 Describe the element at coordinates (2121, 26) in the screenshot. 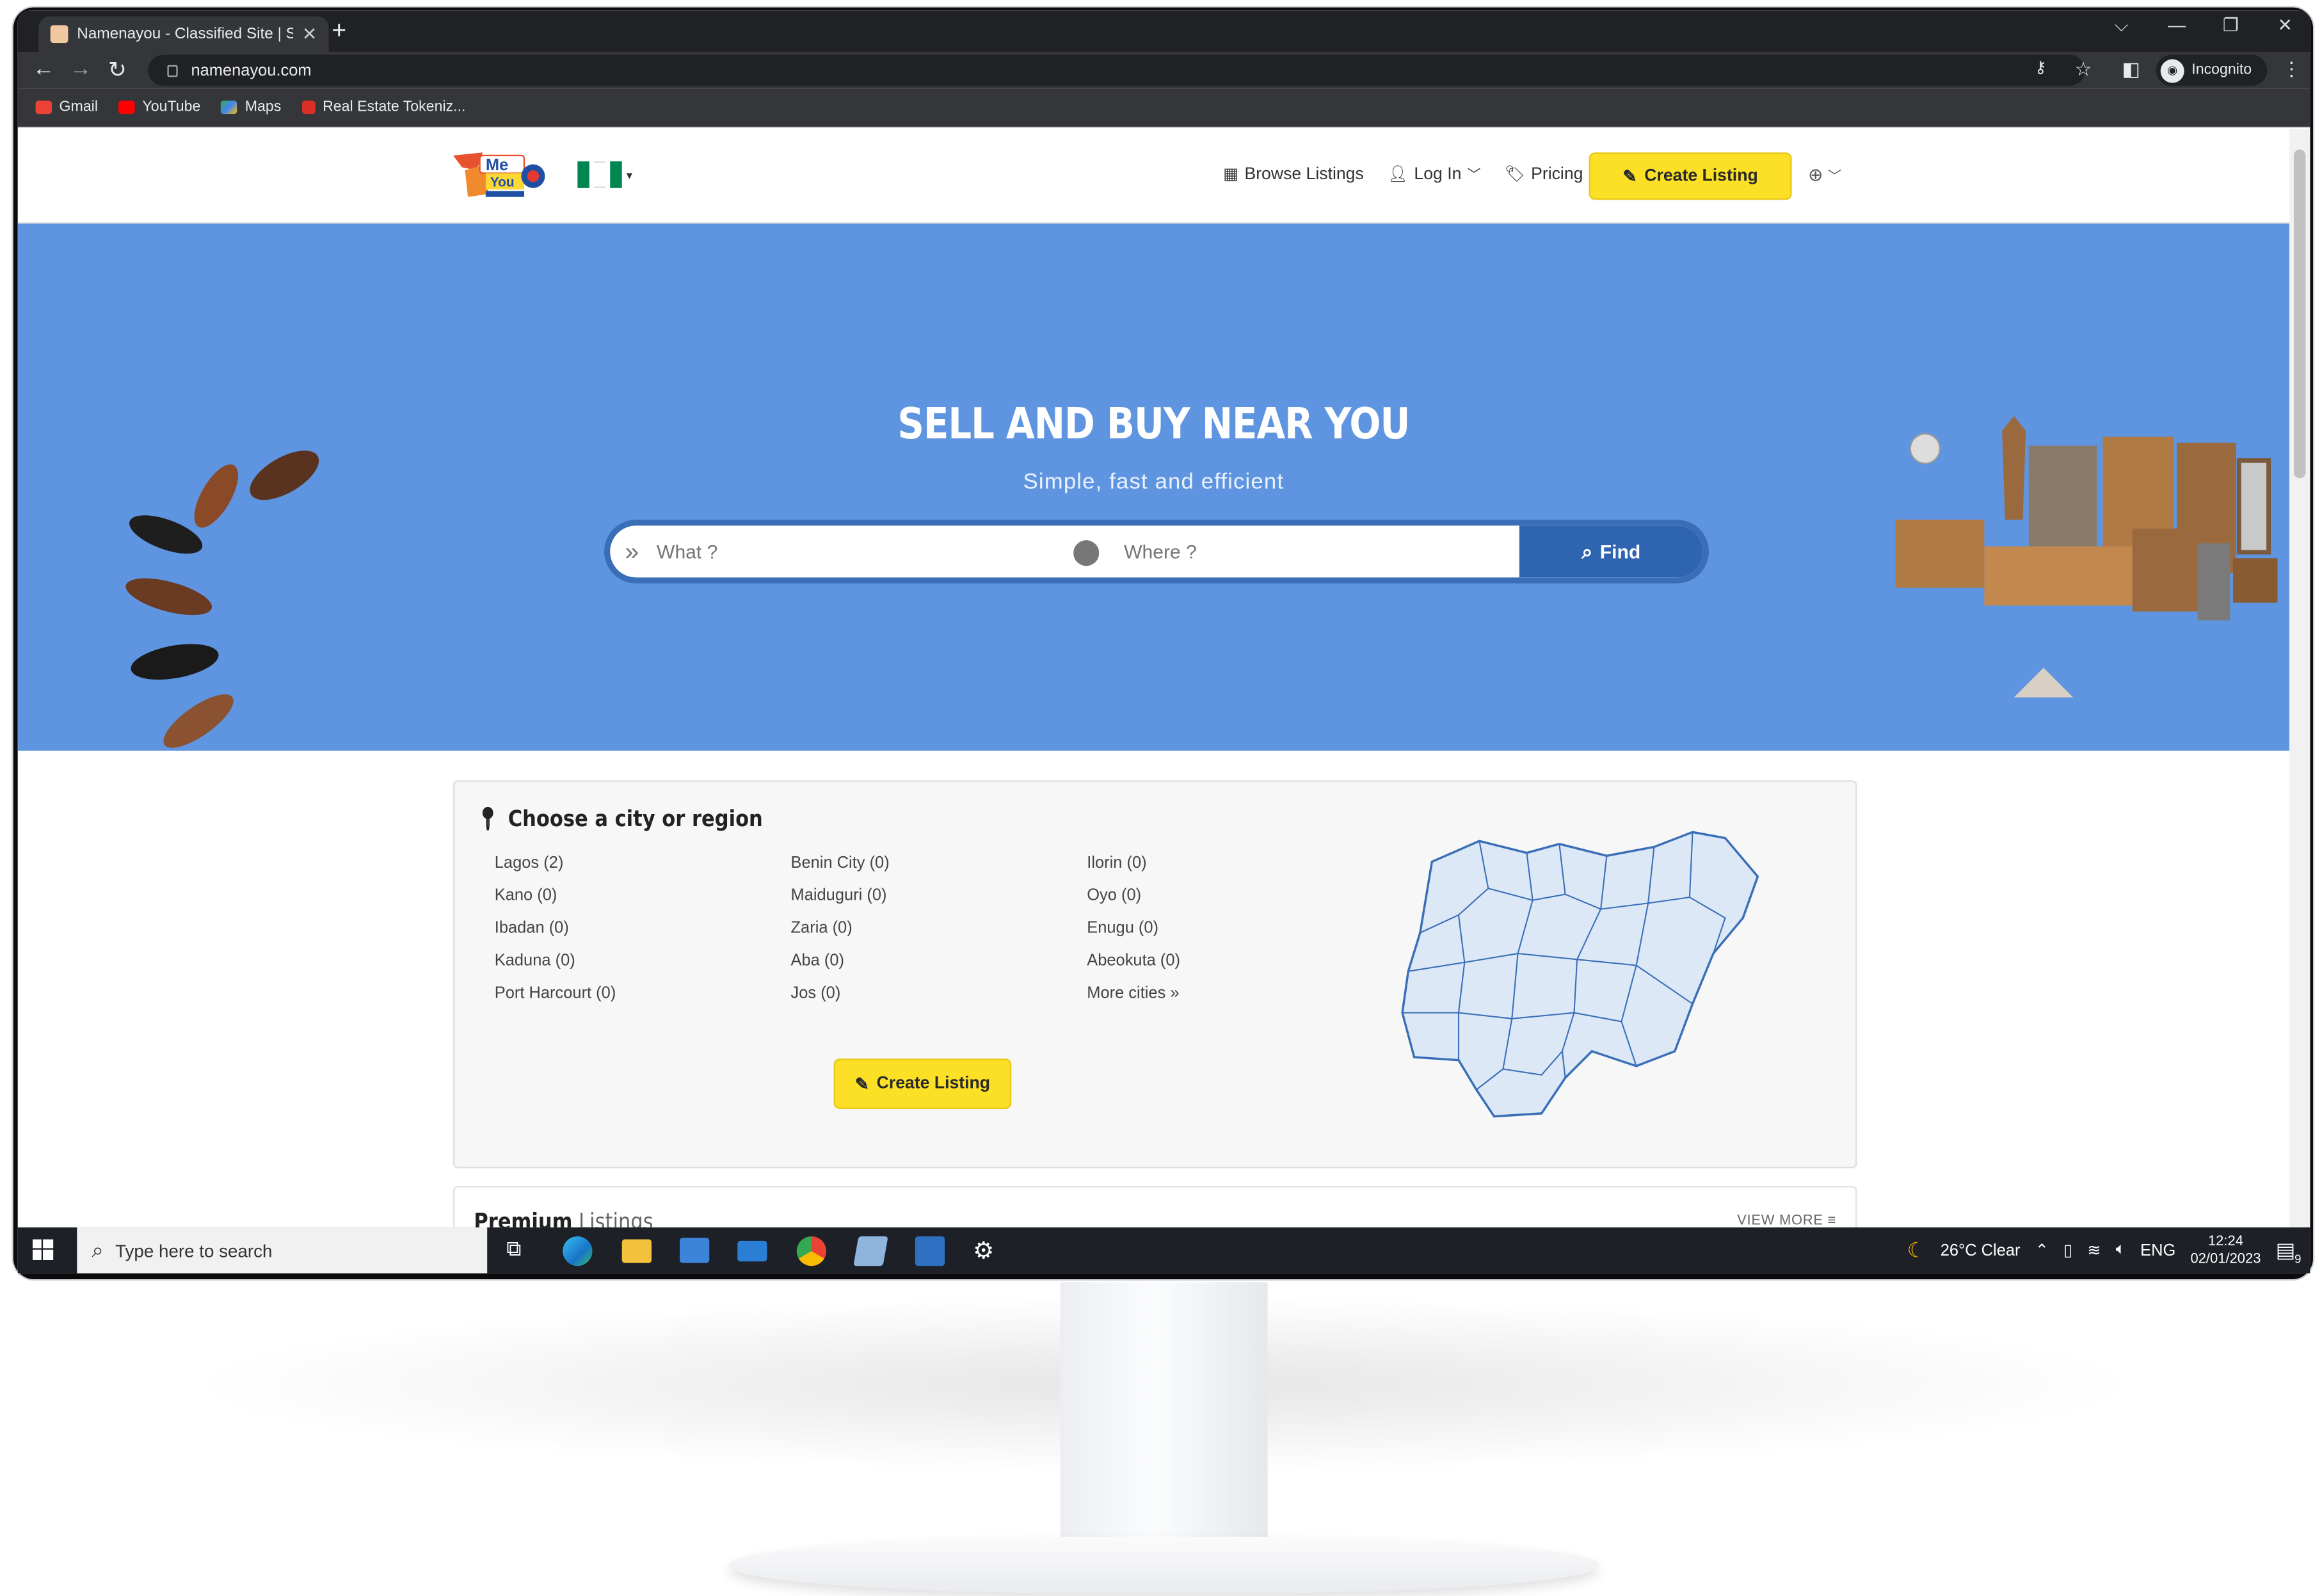

I see `tab-search-icon: ⌵` at that location.